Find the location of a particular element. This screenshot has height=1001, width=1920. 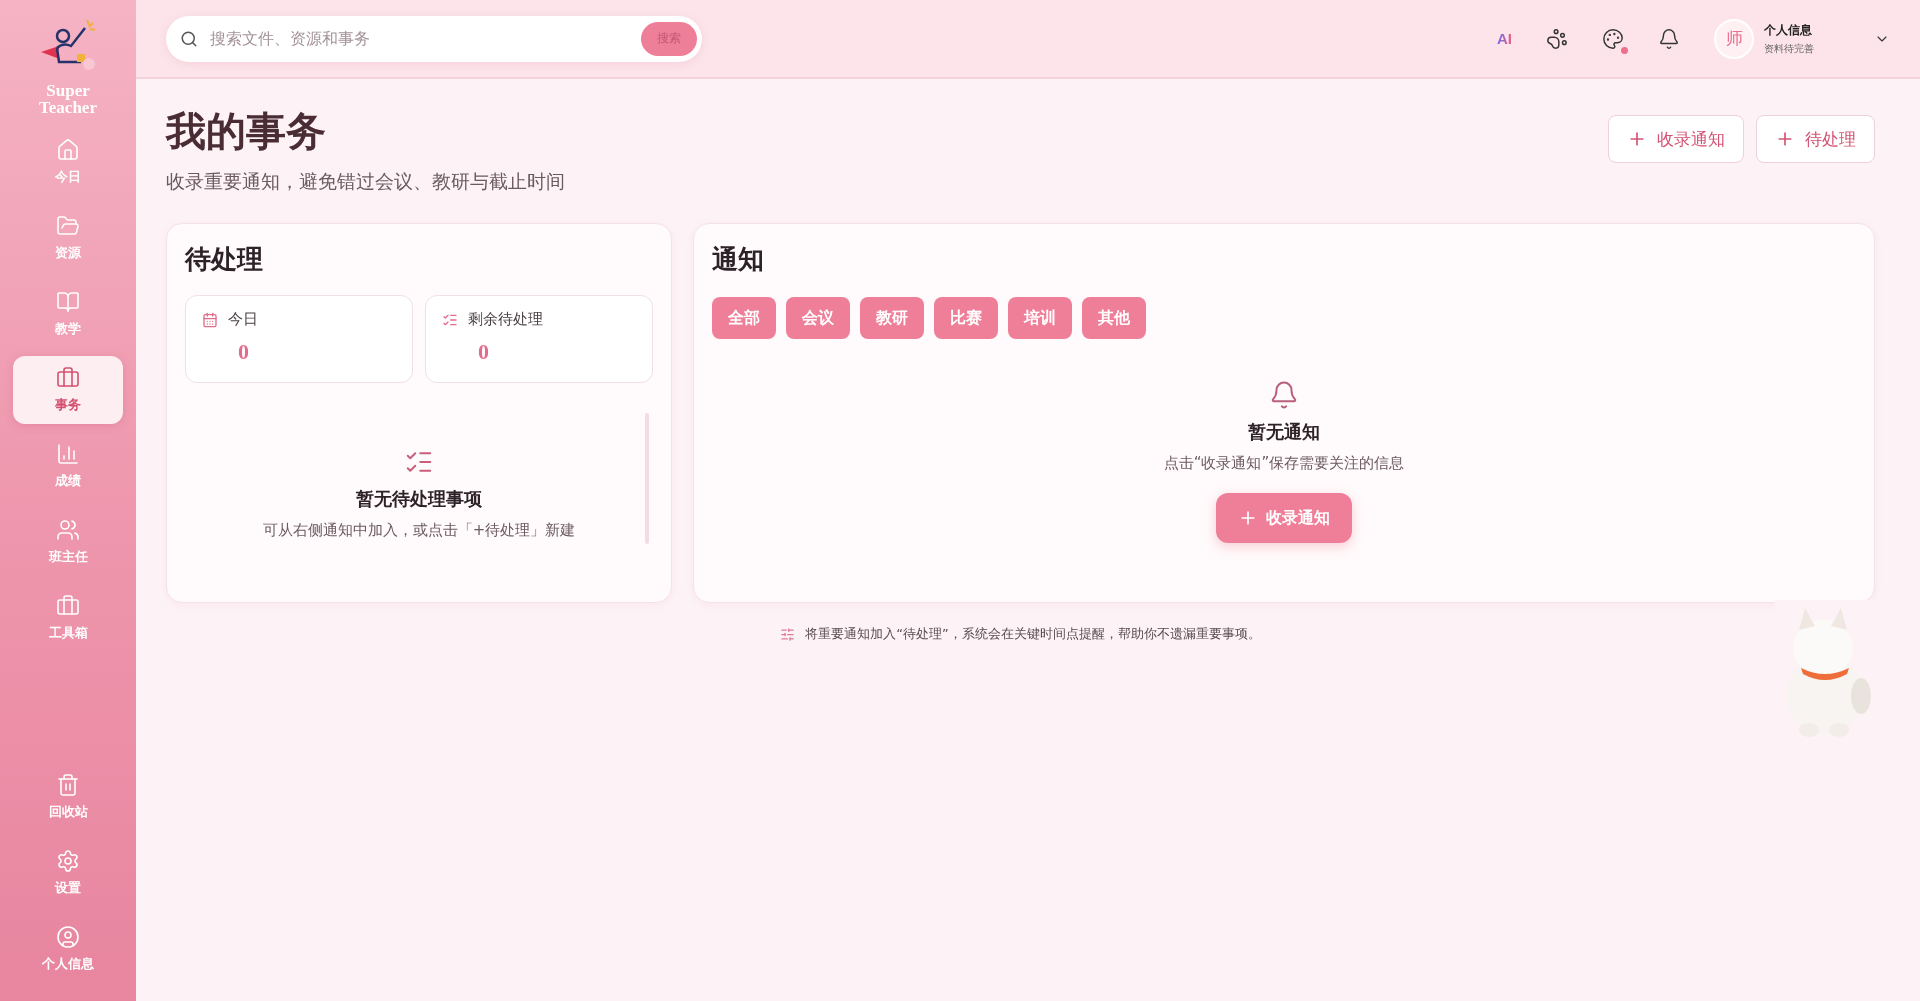

nav-item: 班主任 is located at coordinates (68, 542).